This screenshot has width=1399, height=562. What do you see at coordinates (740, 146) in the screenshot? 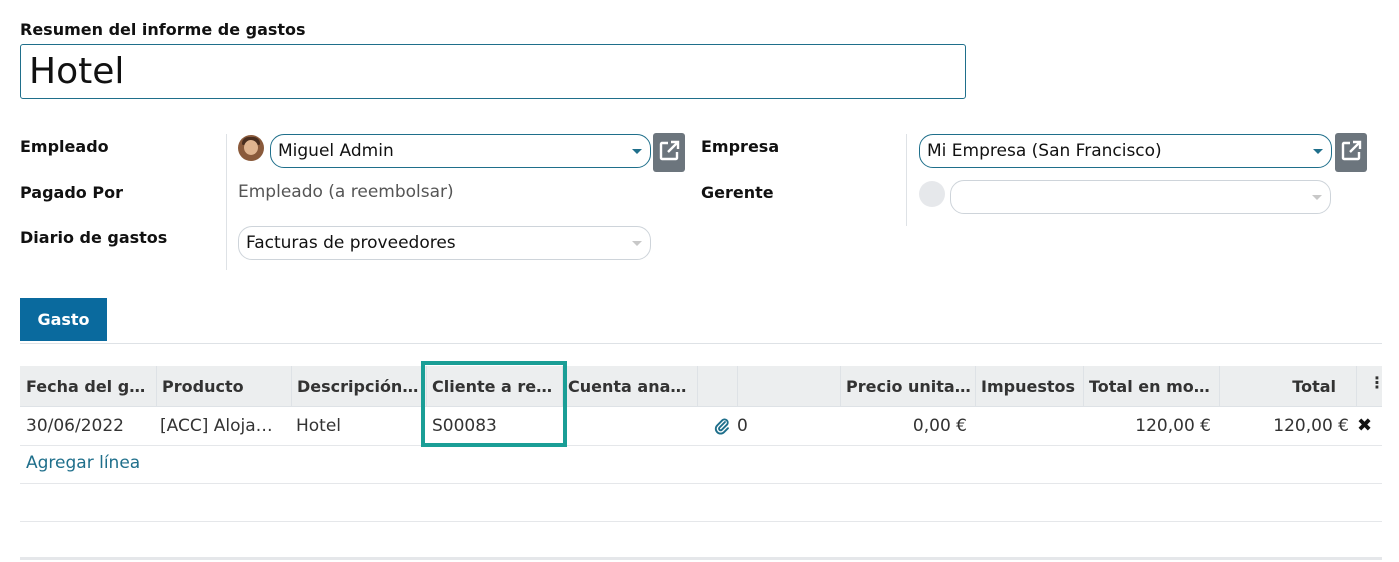
I see `company-label: Empresa` at bounding box center [740, 146].